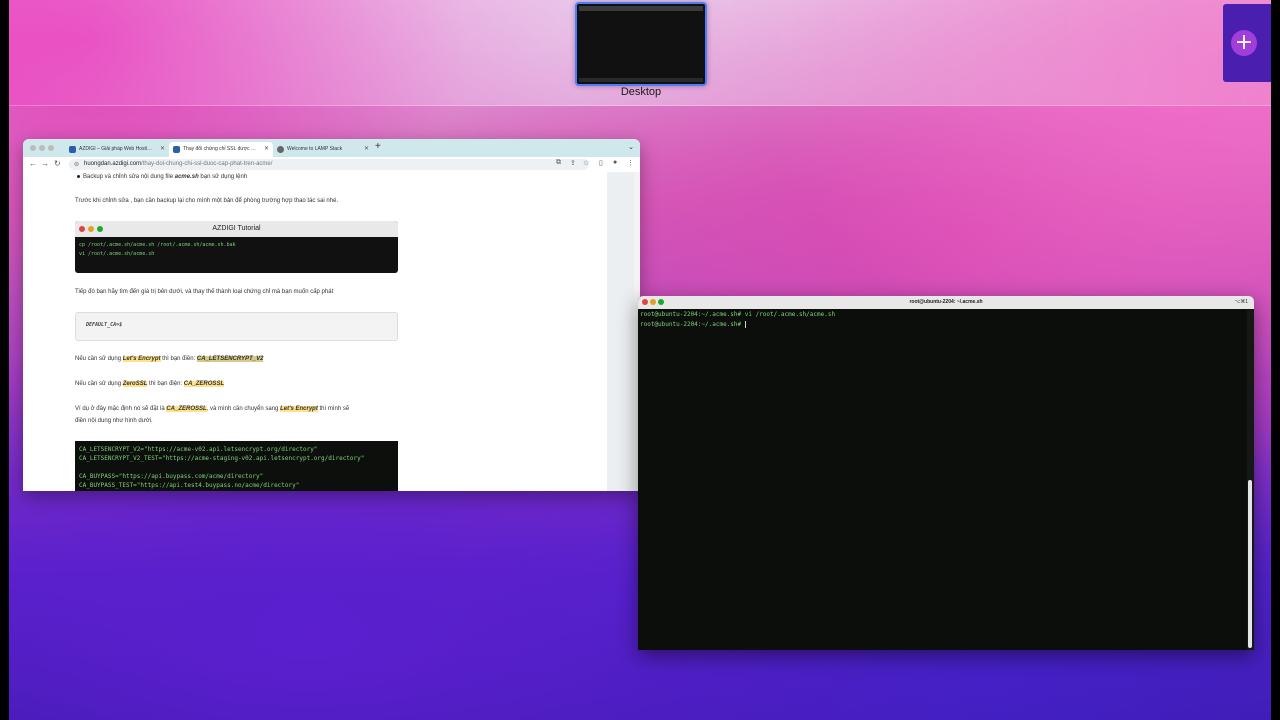 Image resolution: width=1280 pixels, height=720 pixels. Describe the element at coordinates (78, 176) in the screenshot. I see `bullet-icon` at that location.